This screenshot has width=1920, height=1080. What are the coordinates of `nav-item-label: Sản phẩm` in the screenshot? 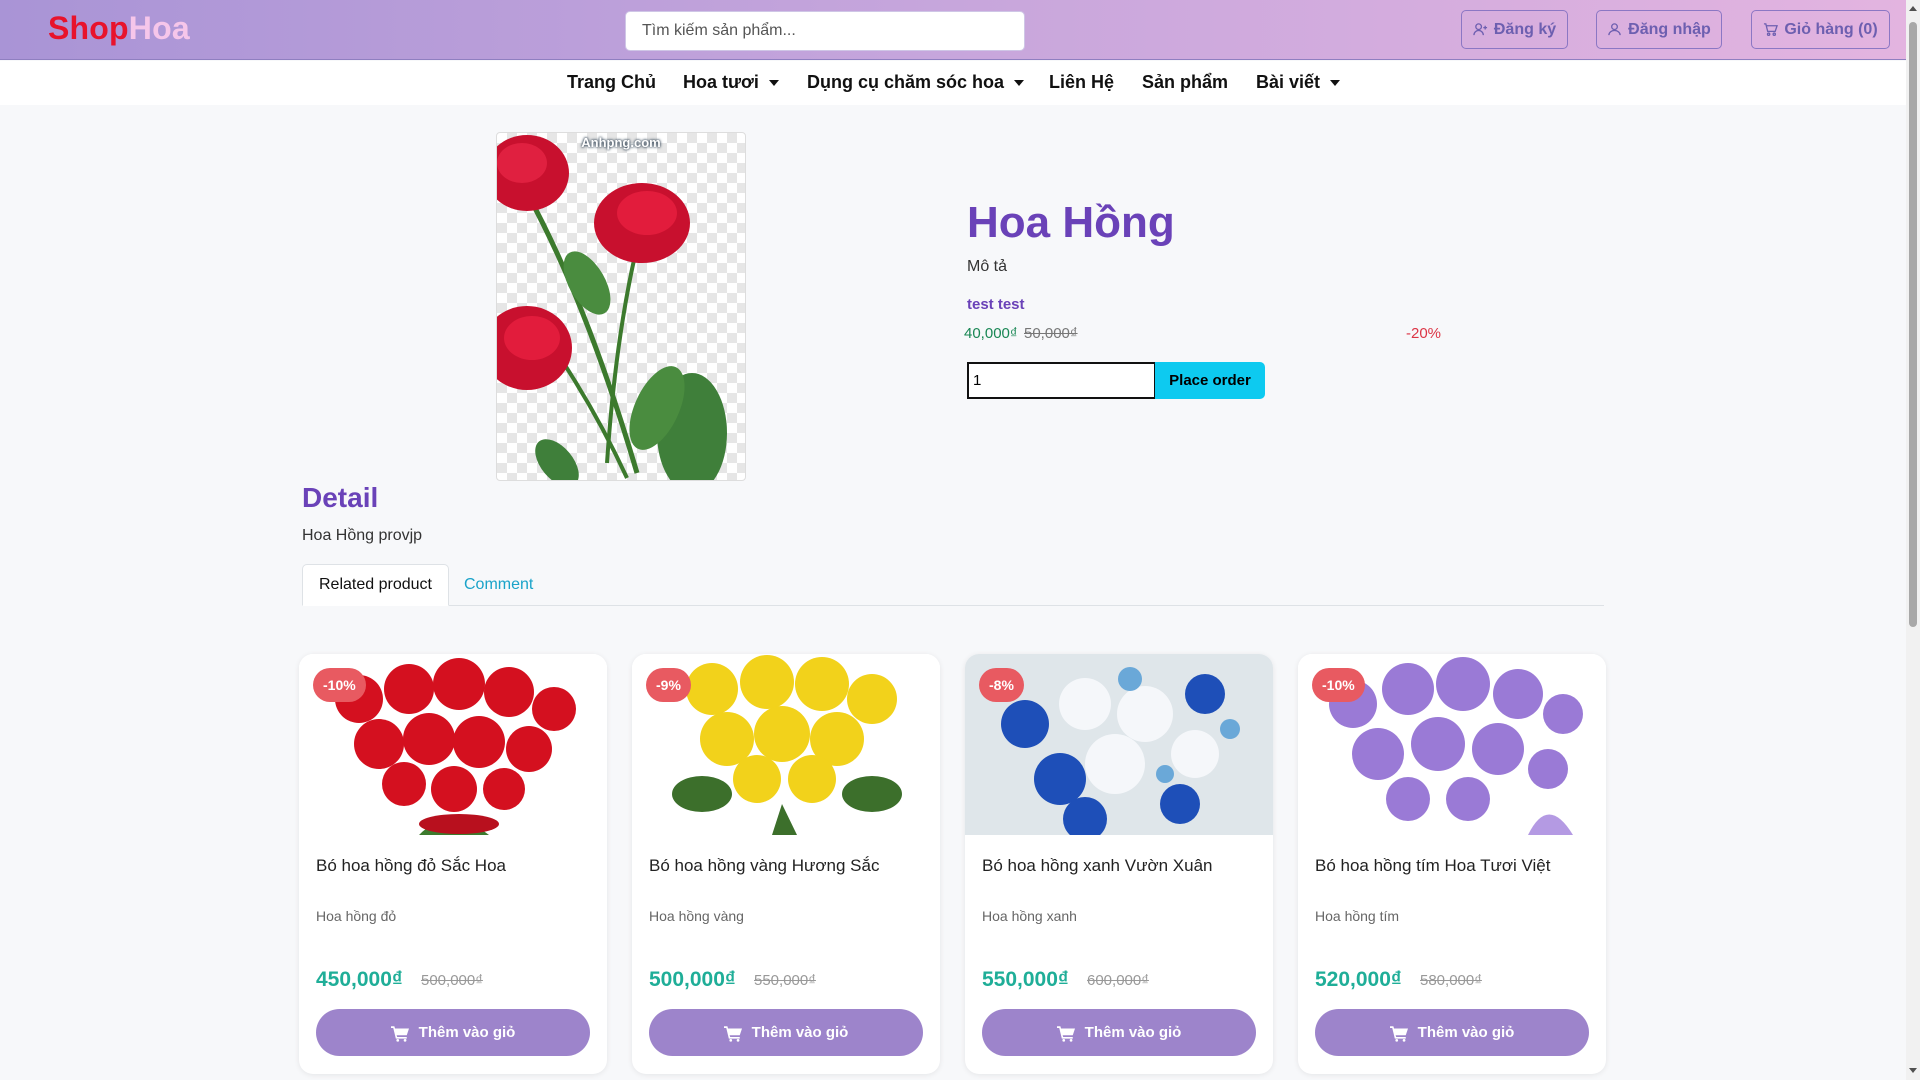 It's located at (1185, 82).